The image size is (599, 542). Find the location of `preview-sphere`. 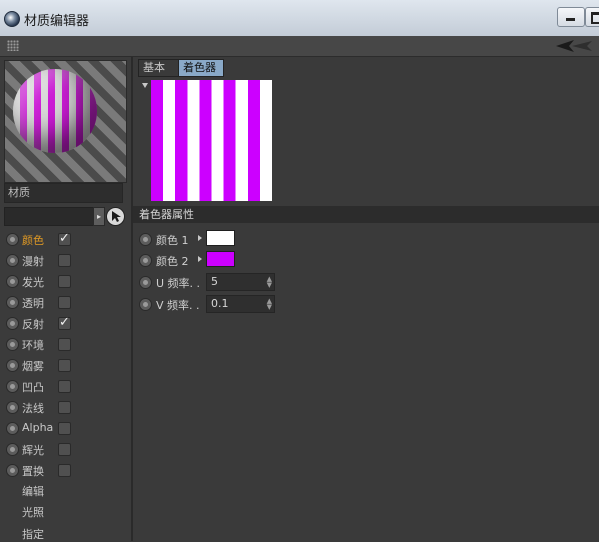

preview-sphere is located at coordinates (55, 111).